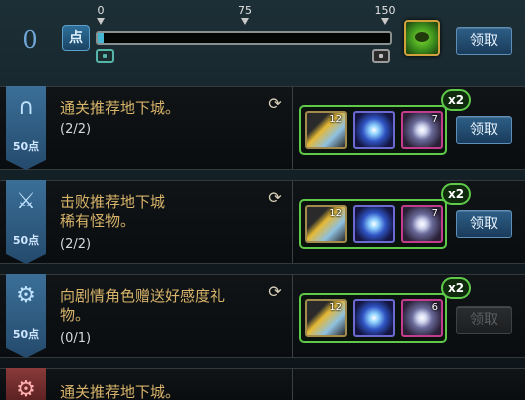 The width and height of the screenshot is (525, 400). I want to click on quest-title-line: 物。, so click(75, 315).